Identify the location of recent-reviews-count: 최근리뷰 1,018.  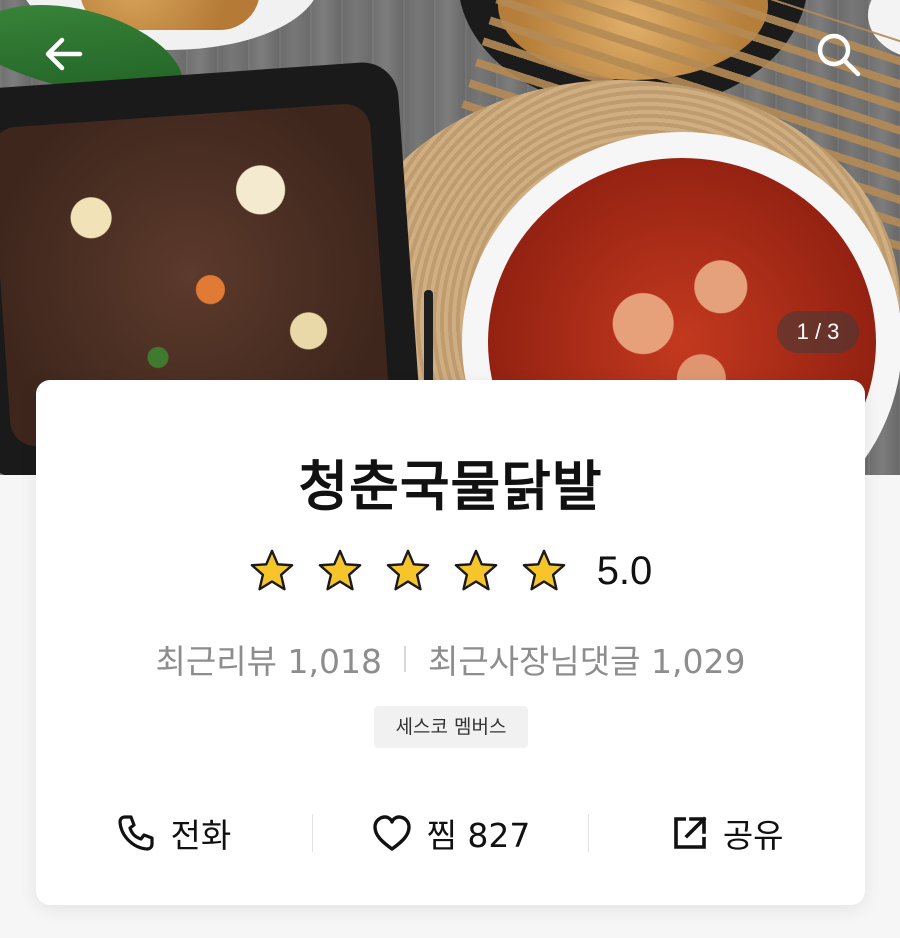
(269, 659).